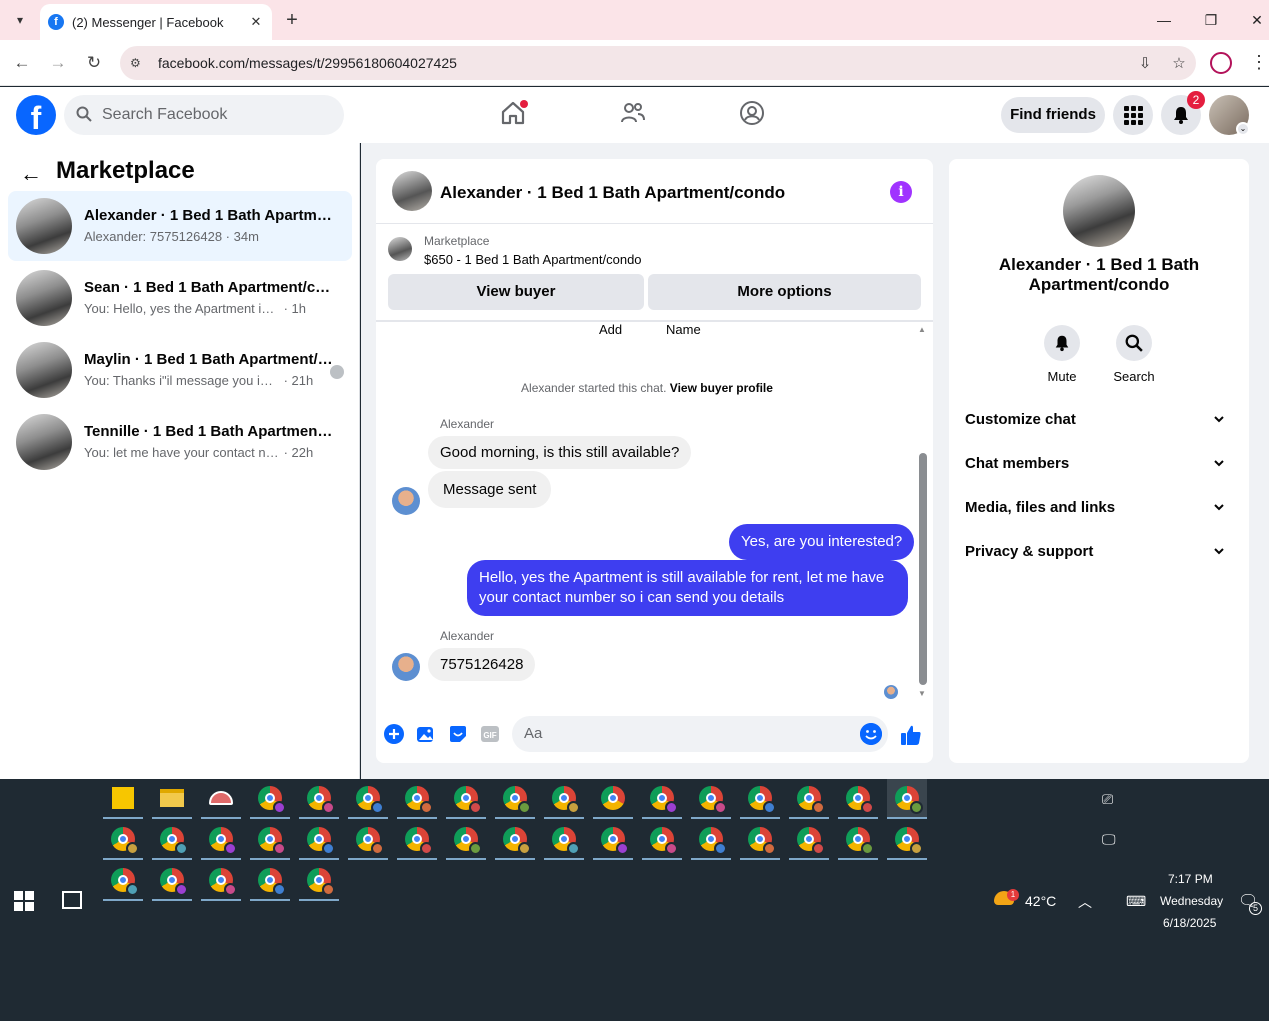  I want to click on browser-tab: f (2) Messenger | Facebook ✕, so click(156, 22).